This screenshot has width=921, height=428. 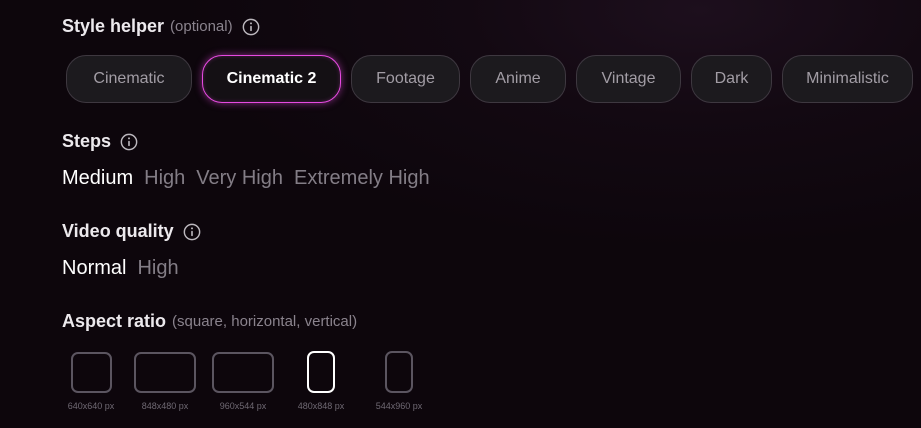 I want to click on aspect-ratio-960x544: 960x544 px, so click(x=243, y=380).